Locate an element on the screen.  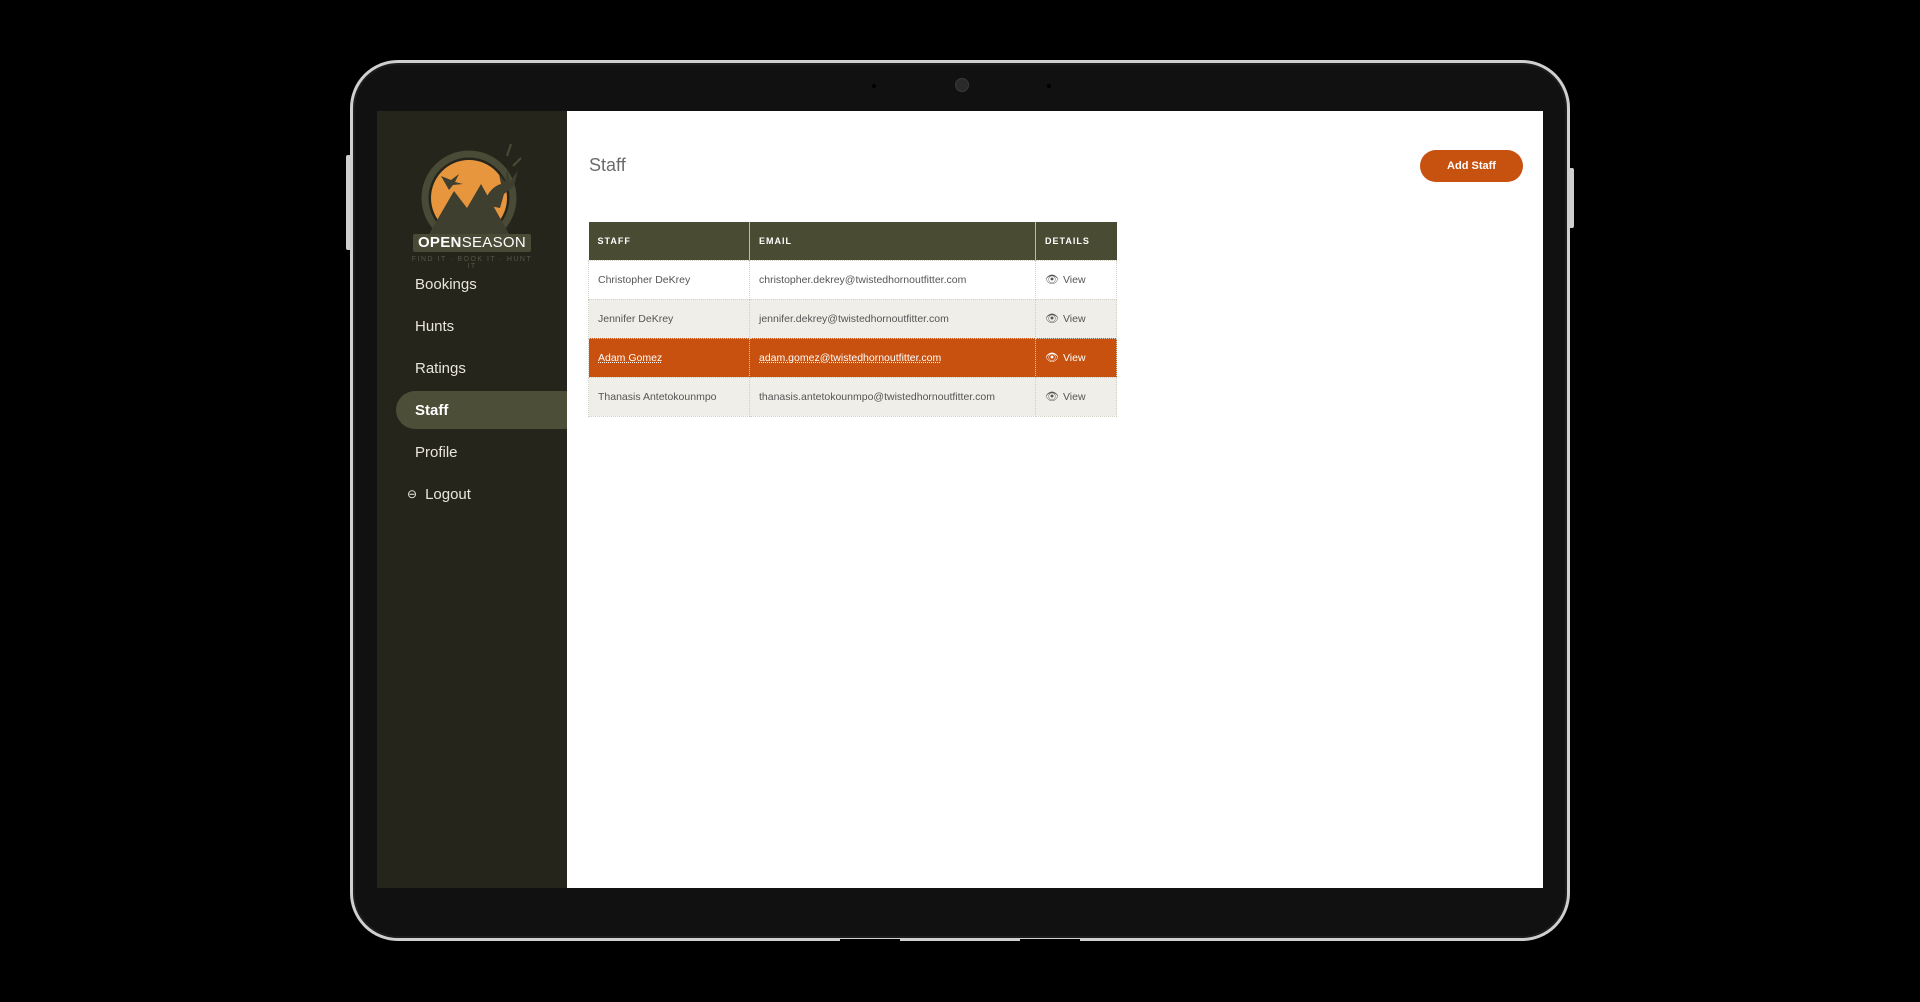
sidebar-item-profile: Profile is located at coordinates (472, 452).